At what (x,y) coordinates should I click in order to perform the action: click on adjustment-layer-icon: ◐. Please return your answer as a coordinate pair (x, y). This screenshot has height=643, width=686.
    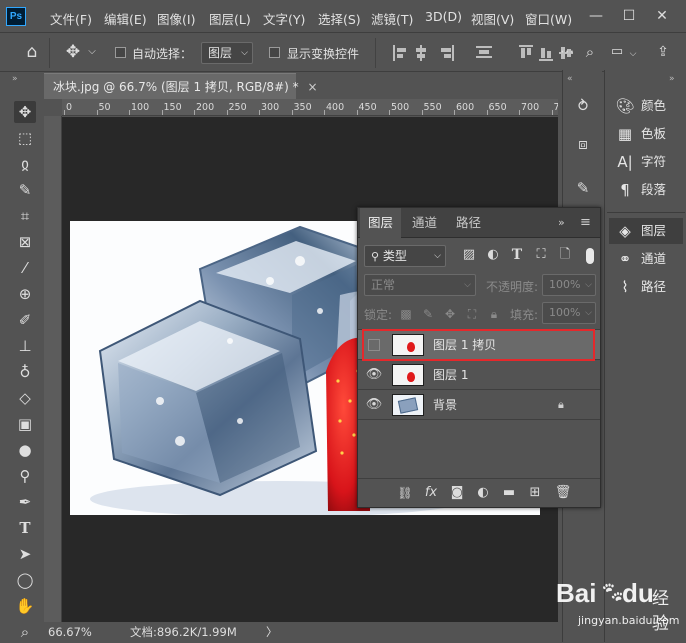
    Looking at the image, I should click on (483, 493).